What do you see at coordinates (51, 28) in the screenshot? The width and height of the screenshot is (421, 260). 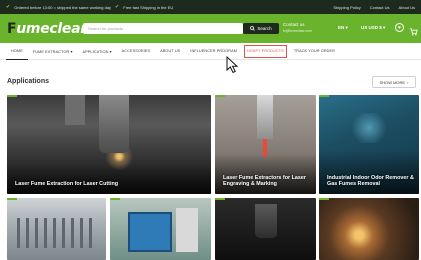 I see `logo-text: umeclear` at bounding box center [51, 28].